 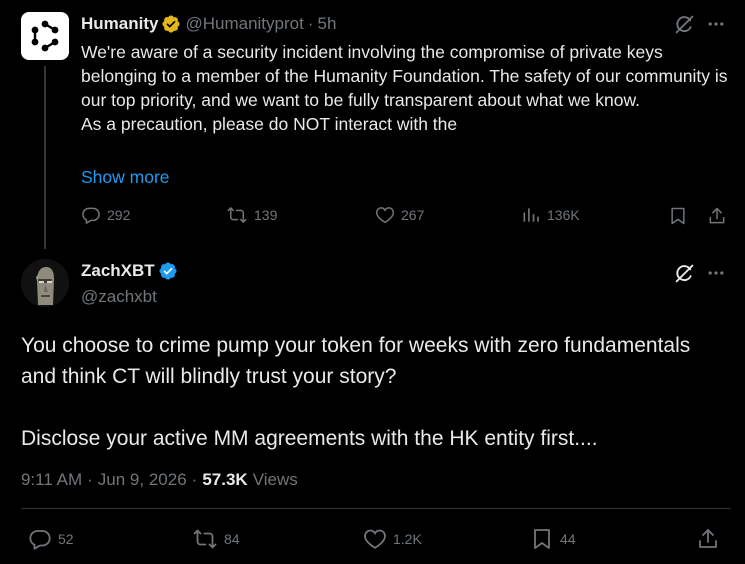 What do you see at coordinates (232, 539) in the screenshot?
I see `repost-count: 84` at bounding box center [232, 539].